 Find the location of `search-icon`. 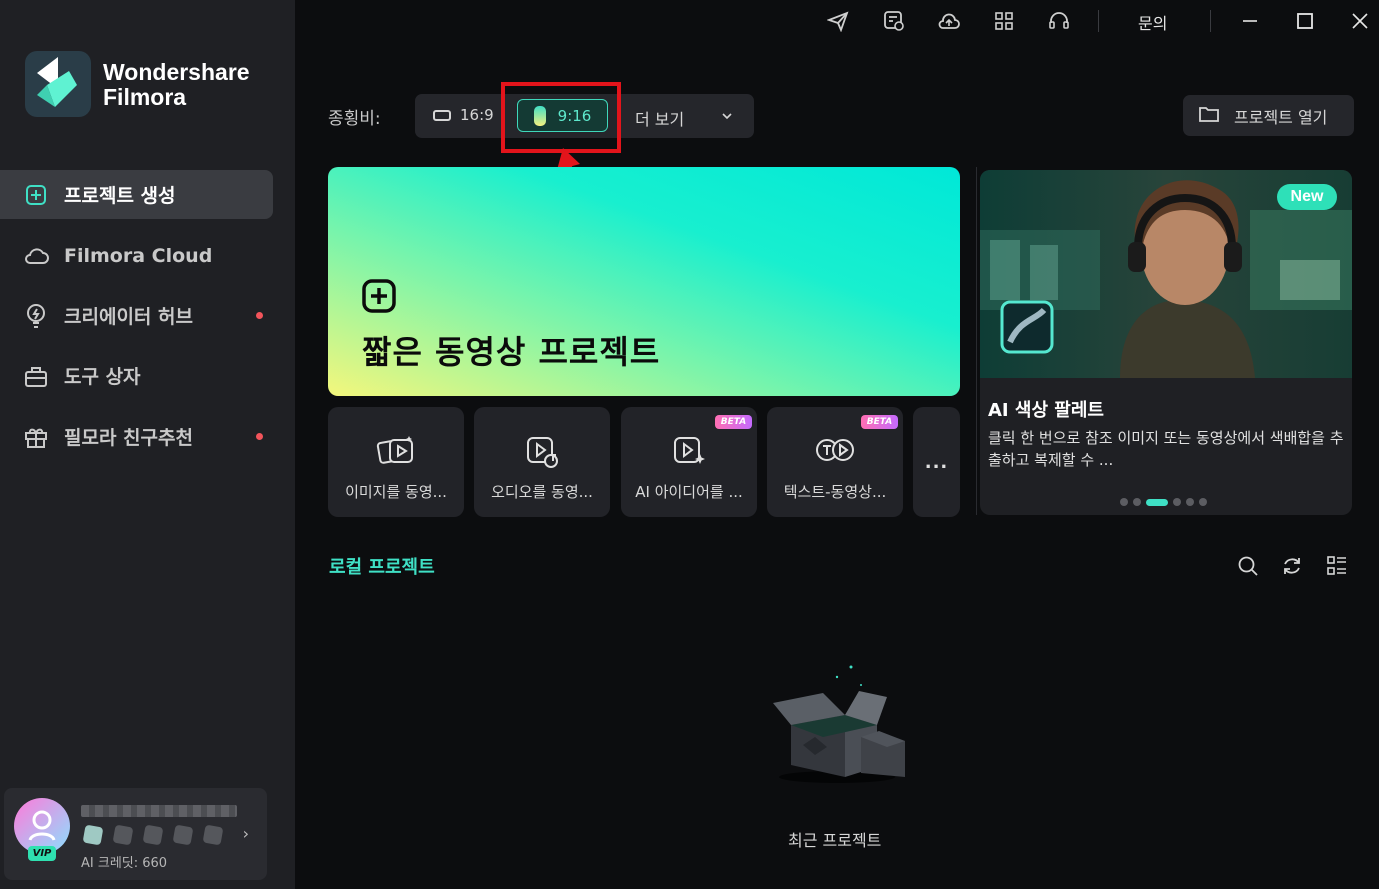

search-icon is located at coordinates (1248, 566).